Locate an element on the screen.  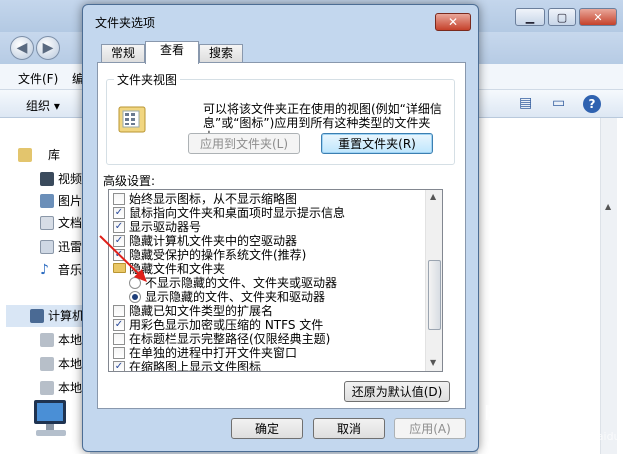
menu-file: 文件(F) is located at coordinates (38, 78).